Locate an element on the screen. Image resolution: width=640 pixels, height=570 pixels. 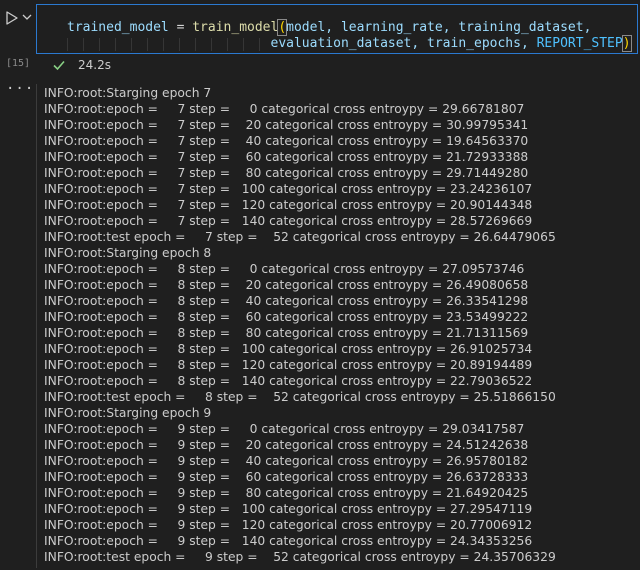
output-line: INFO:root:Starging epoch 9 is located at coordinates (128, 413).